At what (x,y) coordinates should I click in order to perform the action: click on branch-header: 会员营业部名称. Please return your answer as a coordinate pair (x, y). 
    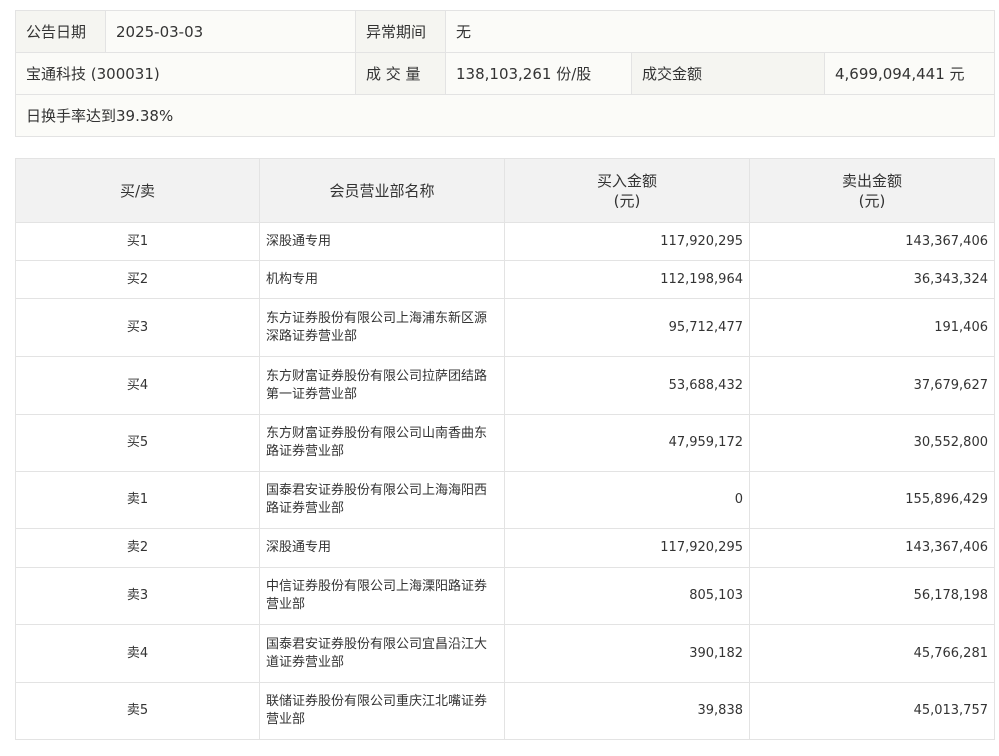
    Looking at the image, I should click on (382, 190).